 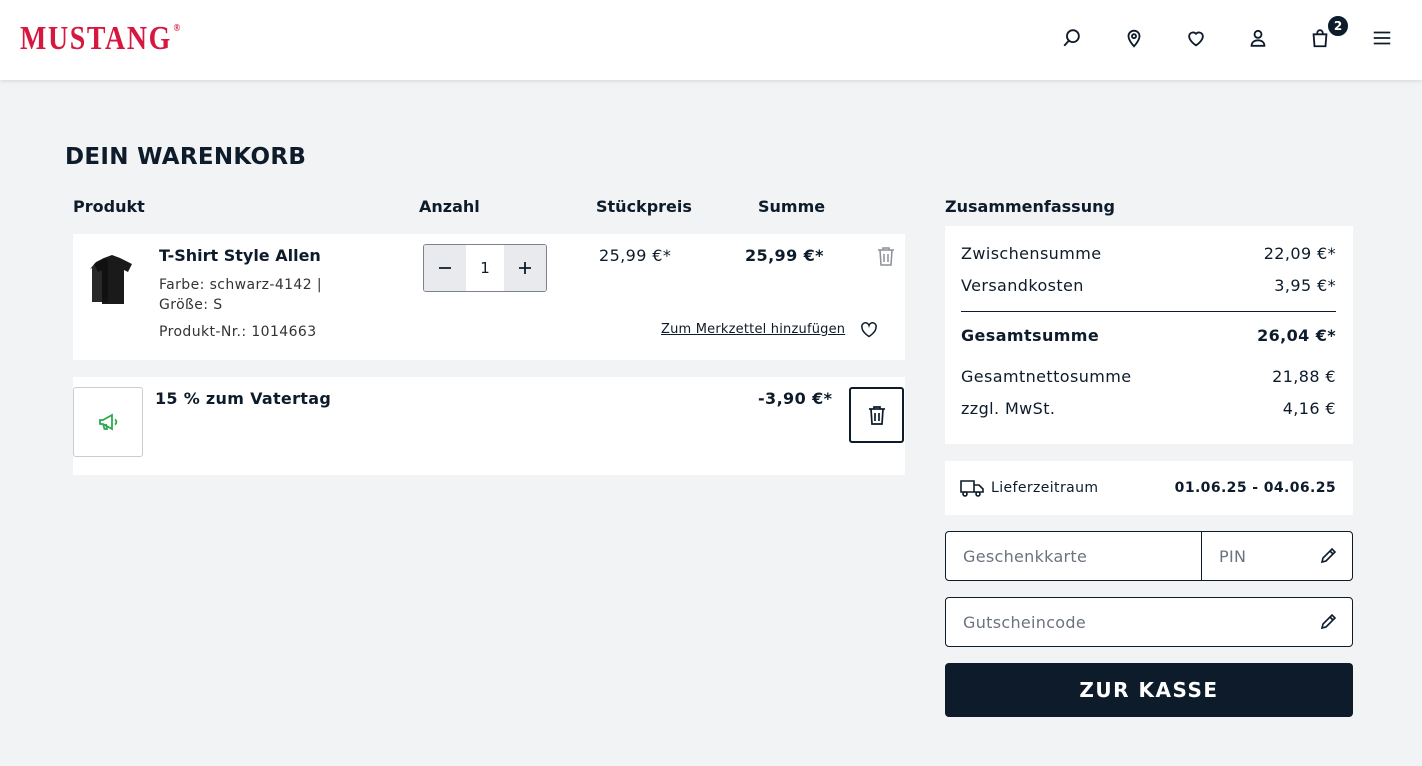 I want to click on pin-input: PIN, so click(x=1232, y=556).